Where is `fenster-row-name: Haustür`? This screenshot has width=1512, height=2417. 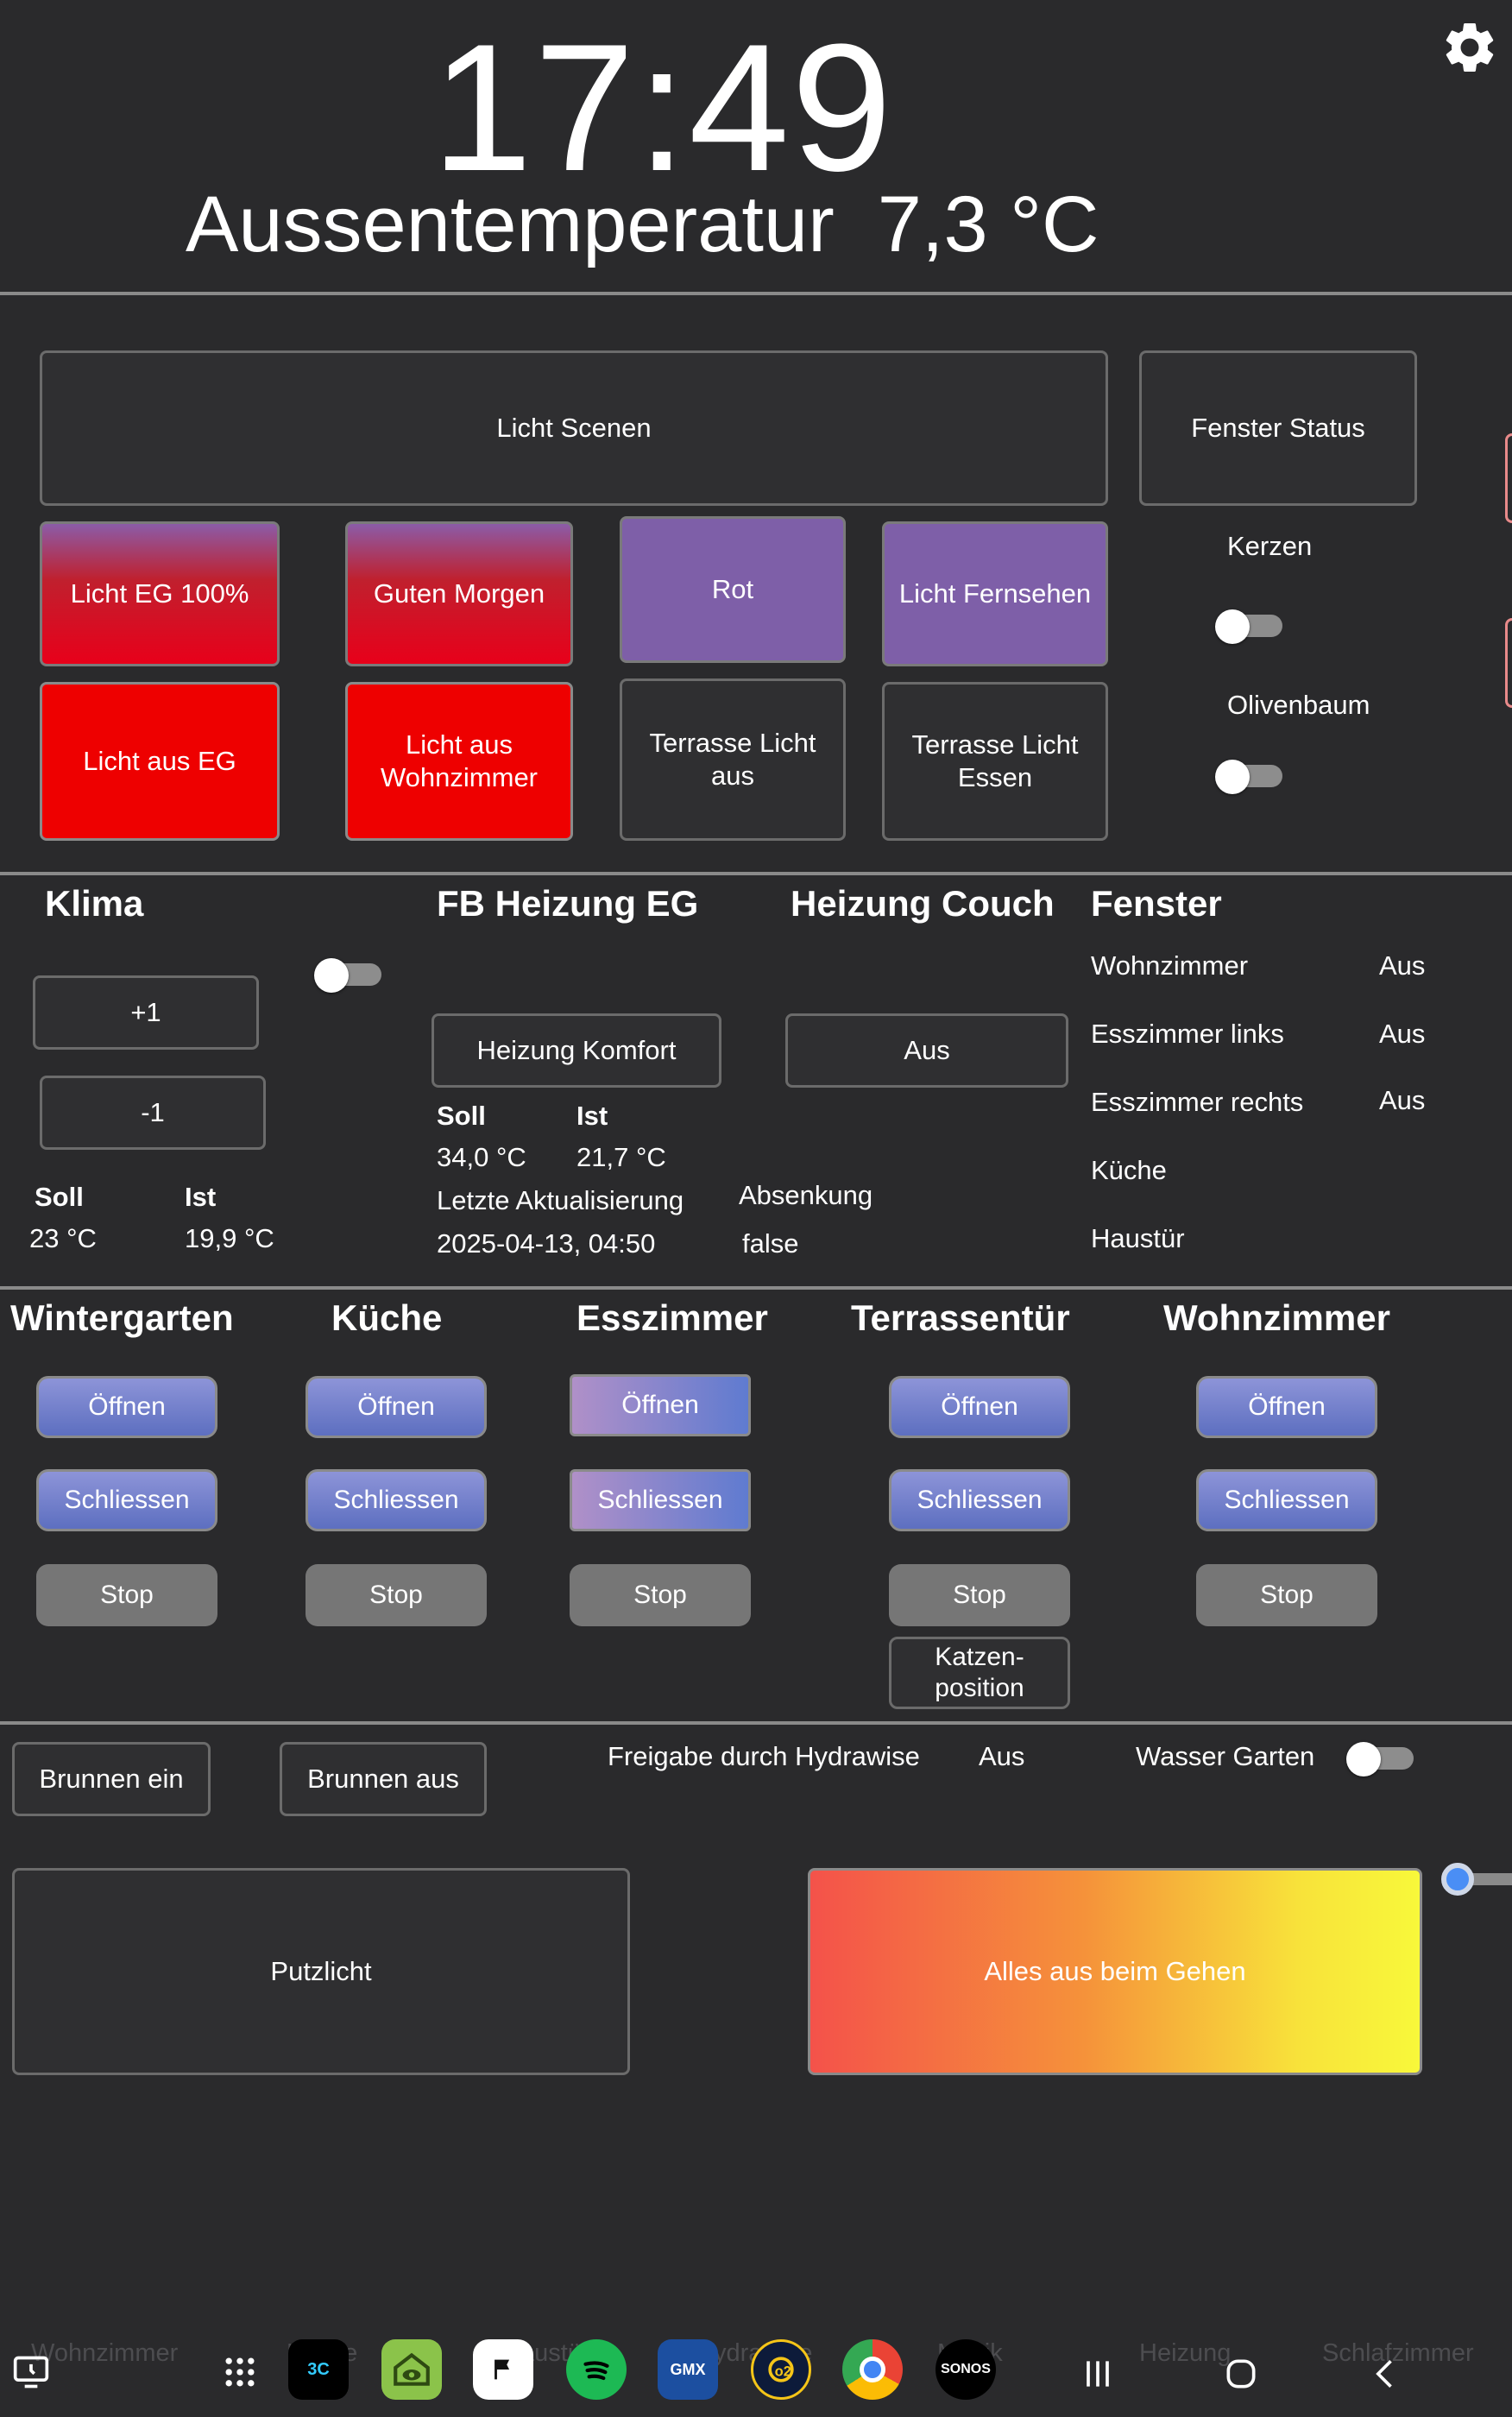 fenster-row-name: Haustür is located at coordinates (1138, 1238).